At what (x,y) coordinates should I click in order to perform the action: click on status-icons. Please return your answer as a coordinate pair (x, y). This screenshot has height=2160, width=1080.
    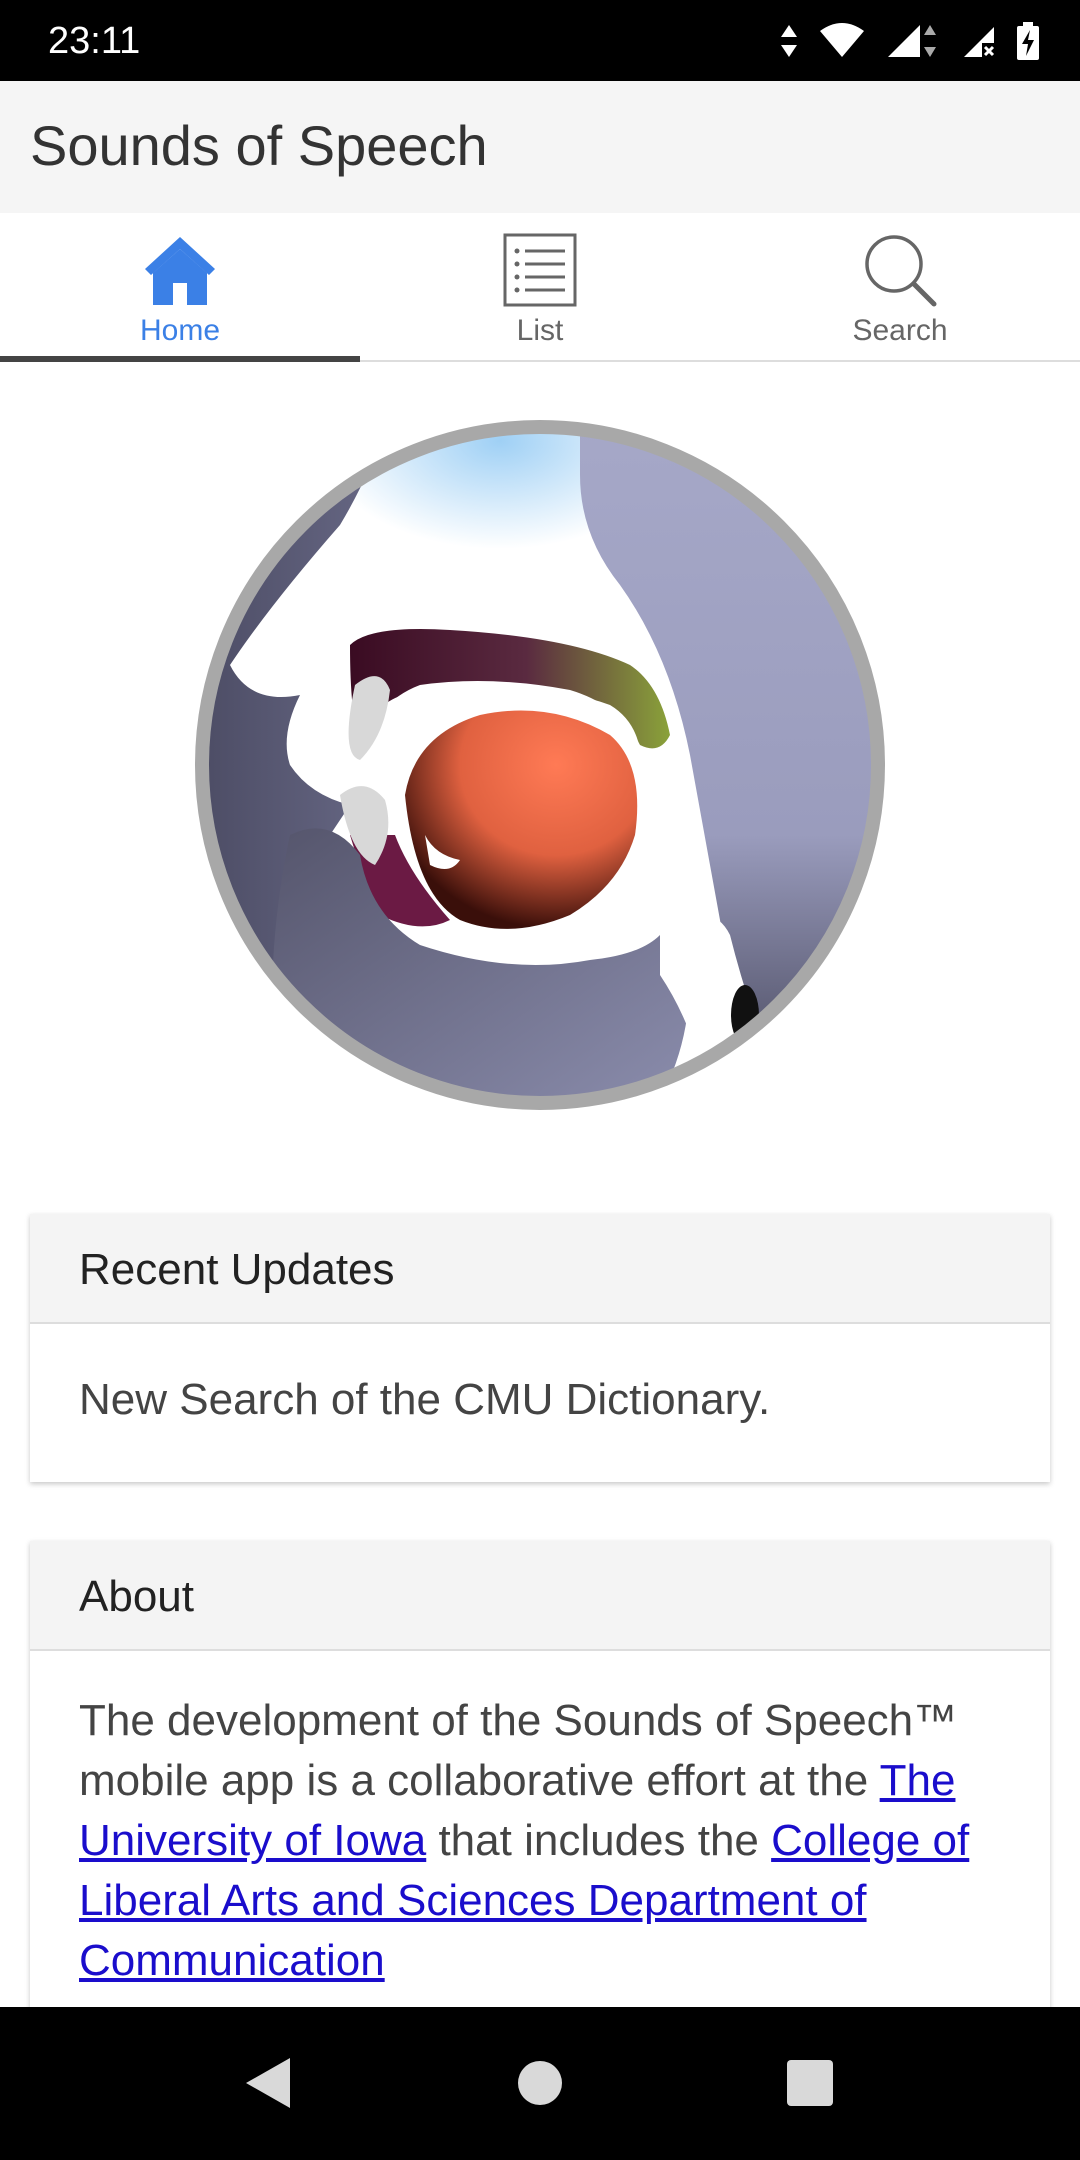
    Looking at the image, I should click on (909, 41).